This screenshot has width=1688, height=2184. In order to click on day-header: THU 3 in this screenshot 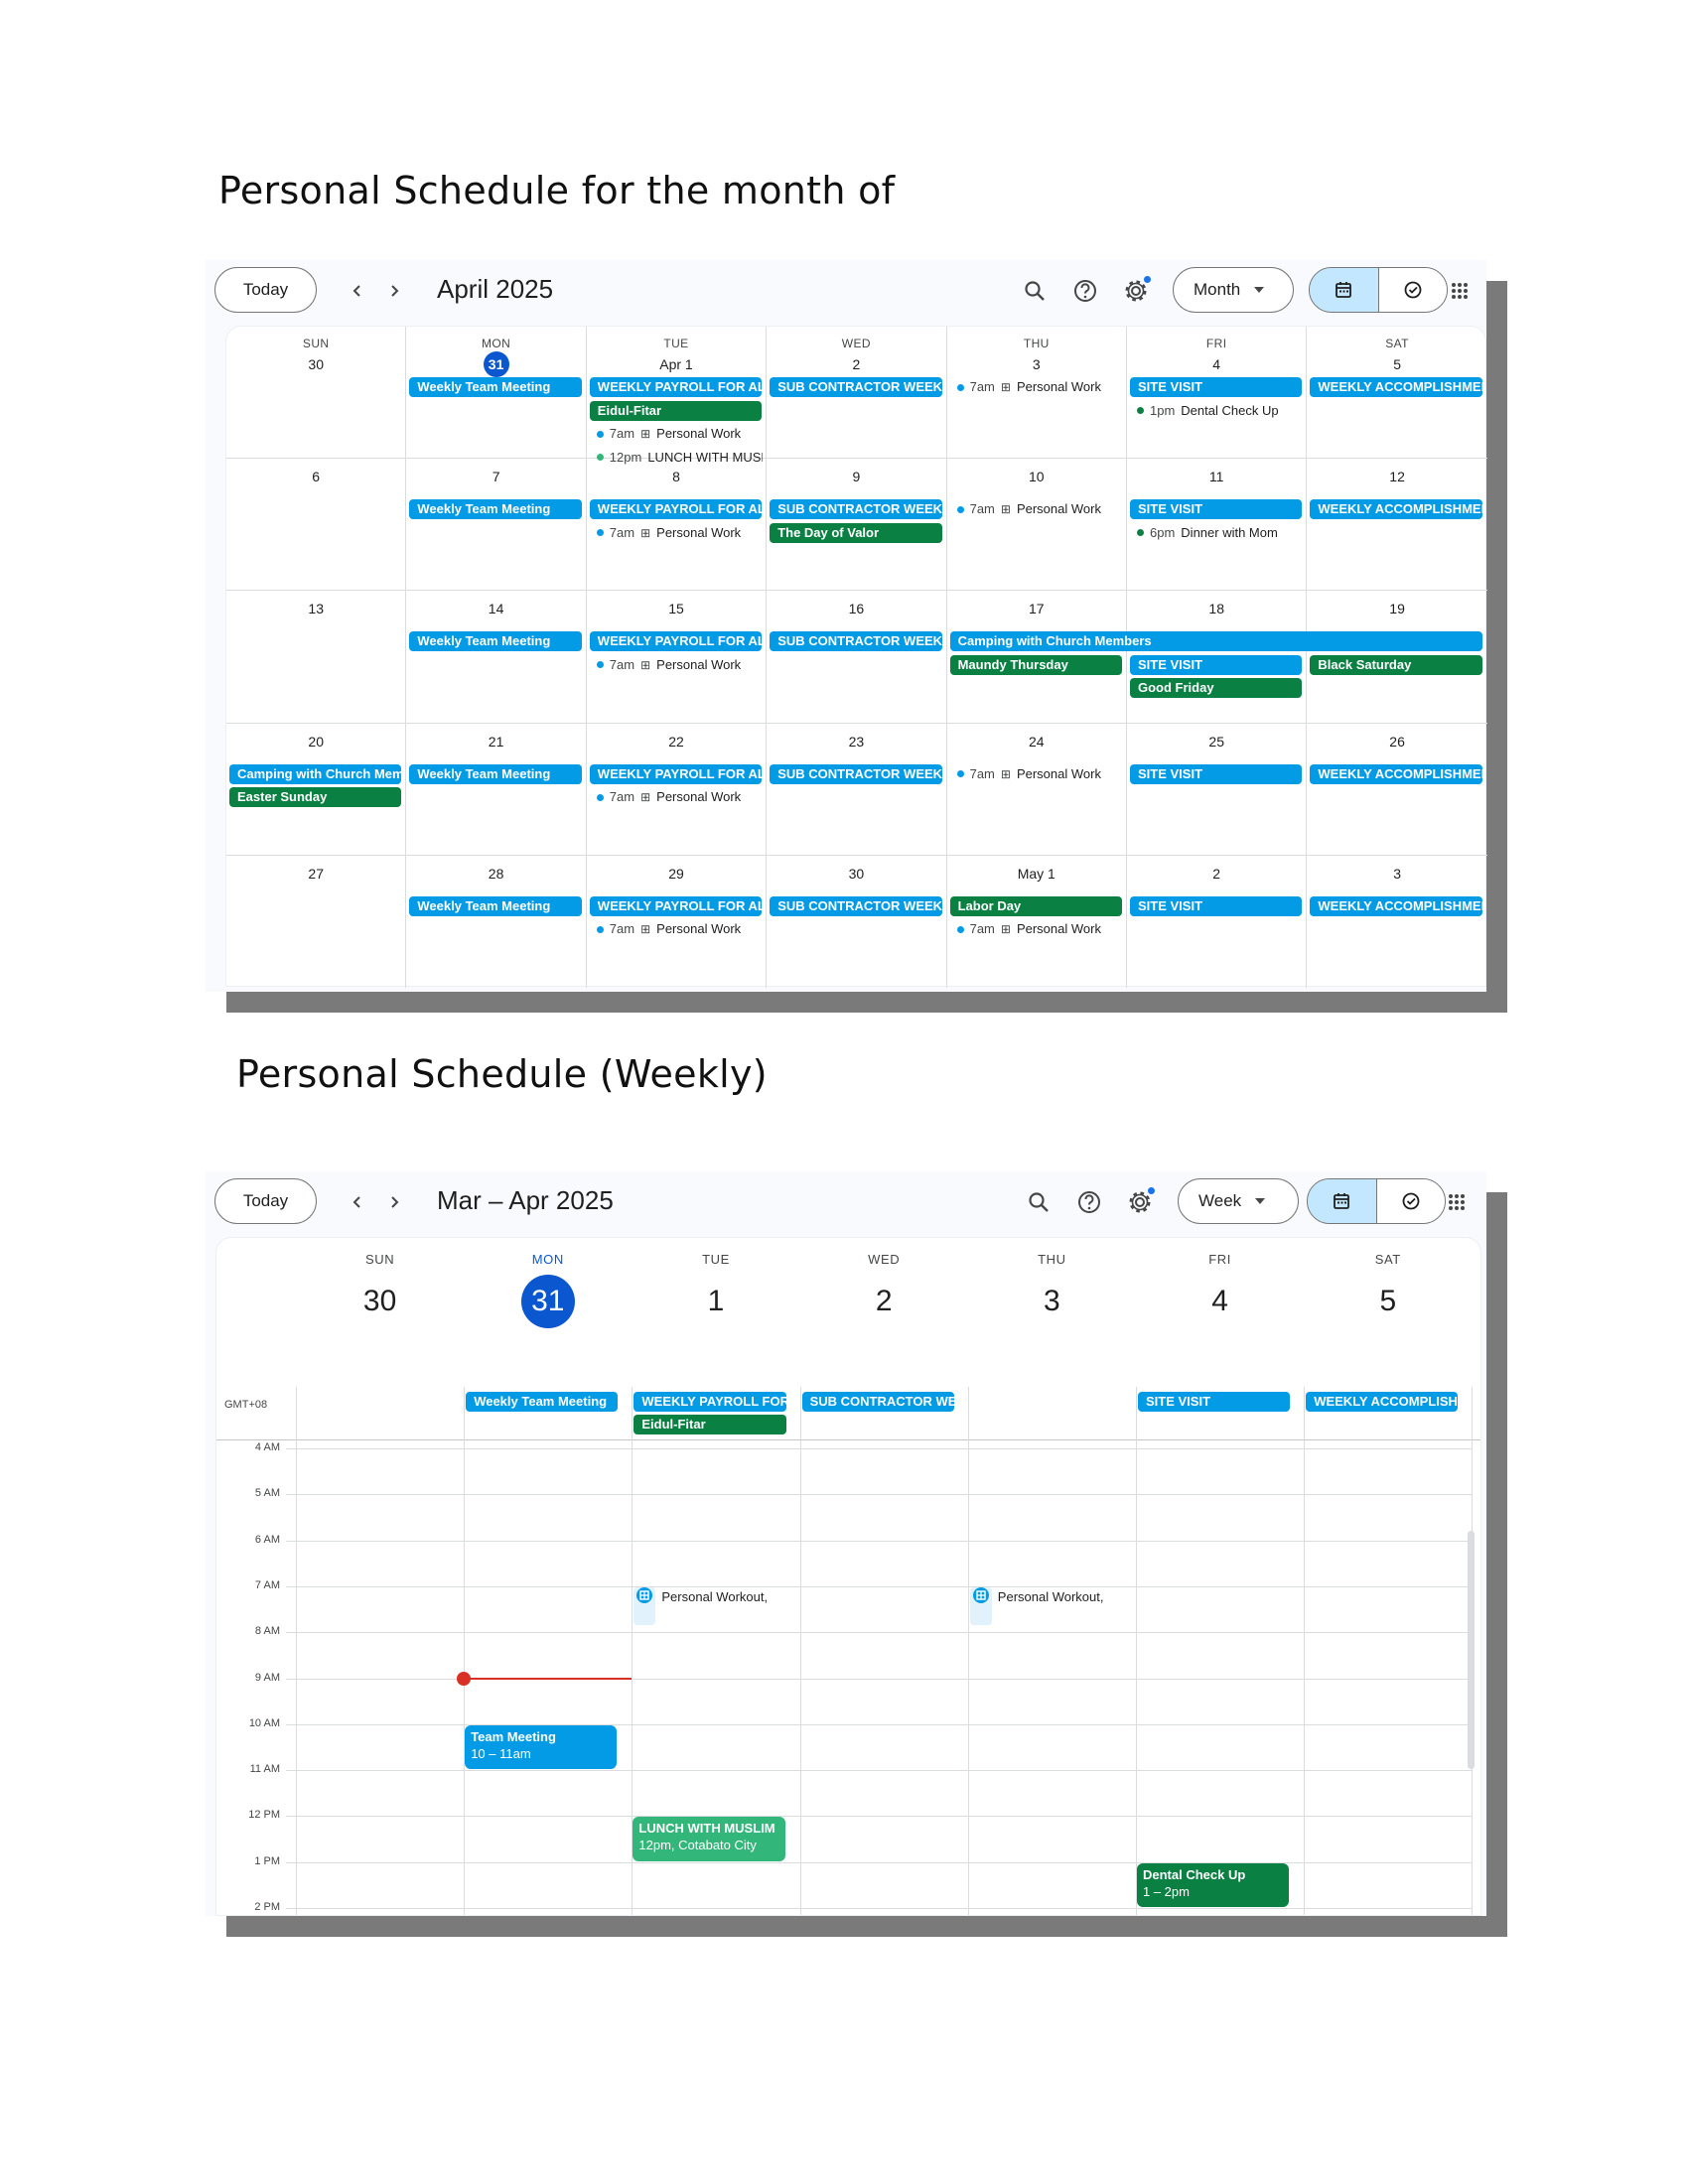, I will do `click(1052, 1290)`.